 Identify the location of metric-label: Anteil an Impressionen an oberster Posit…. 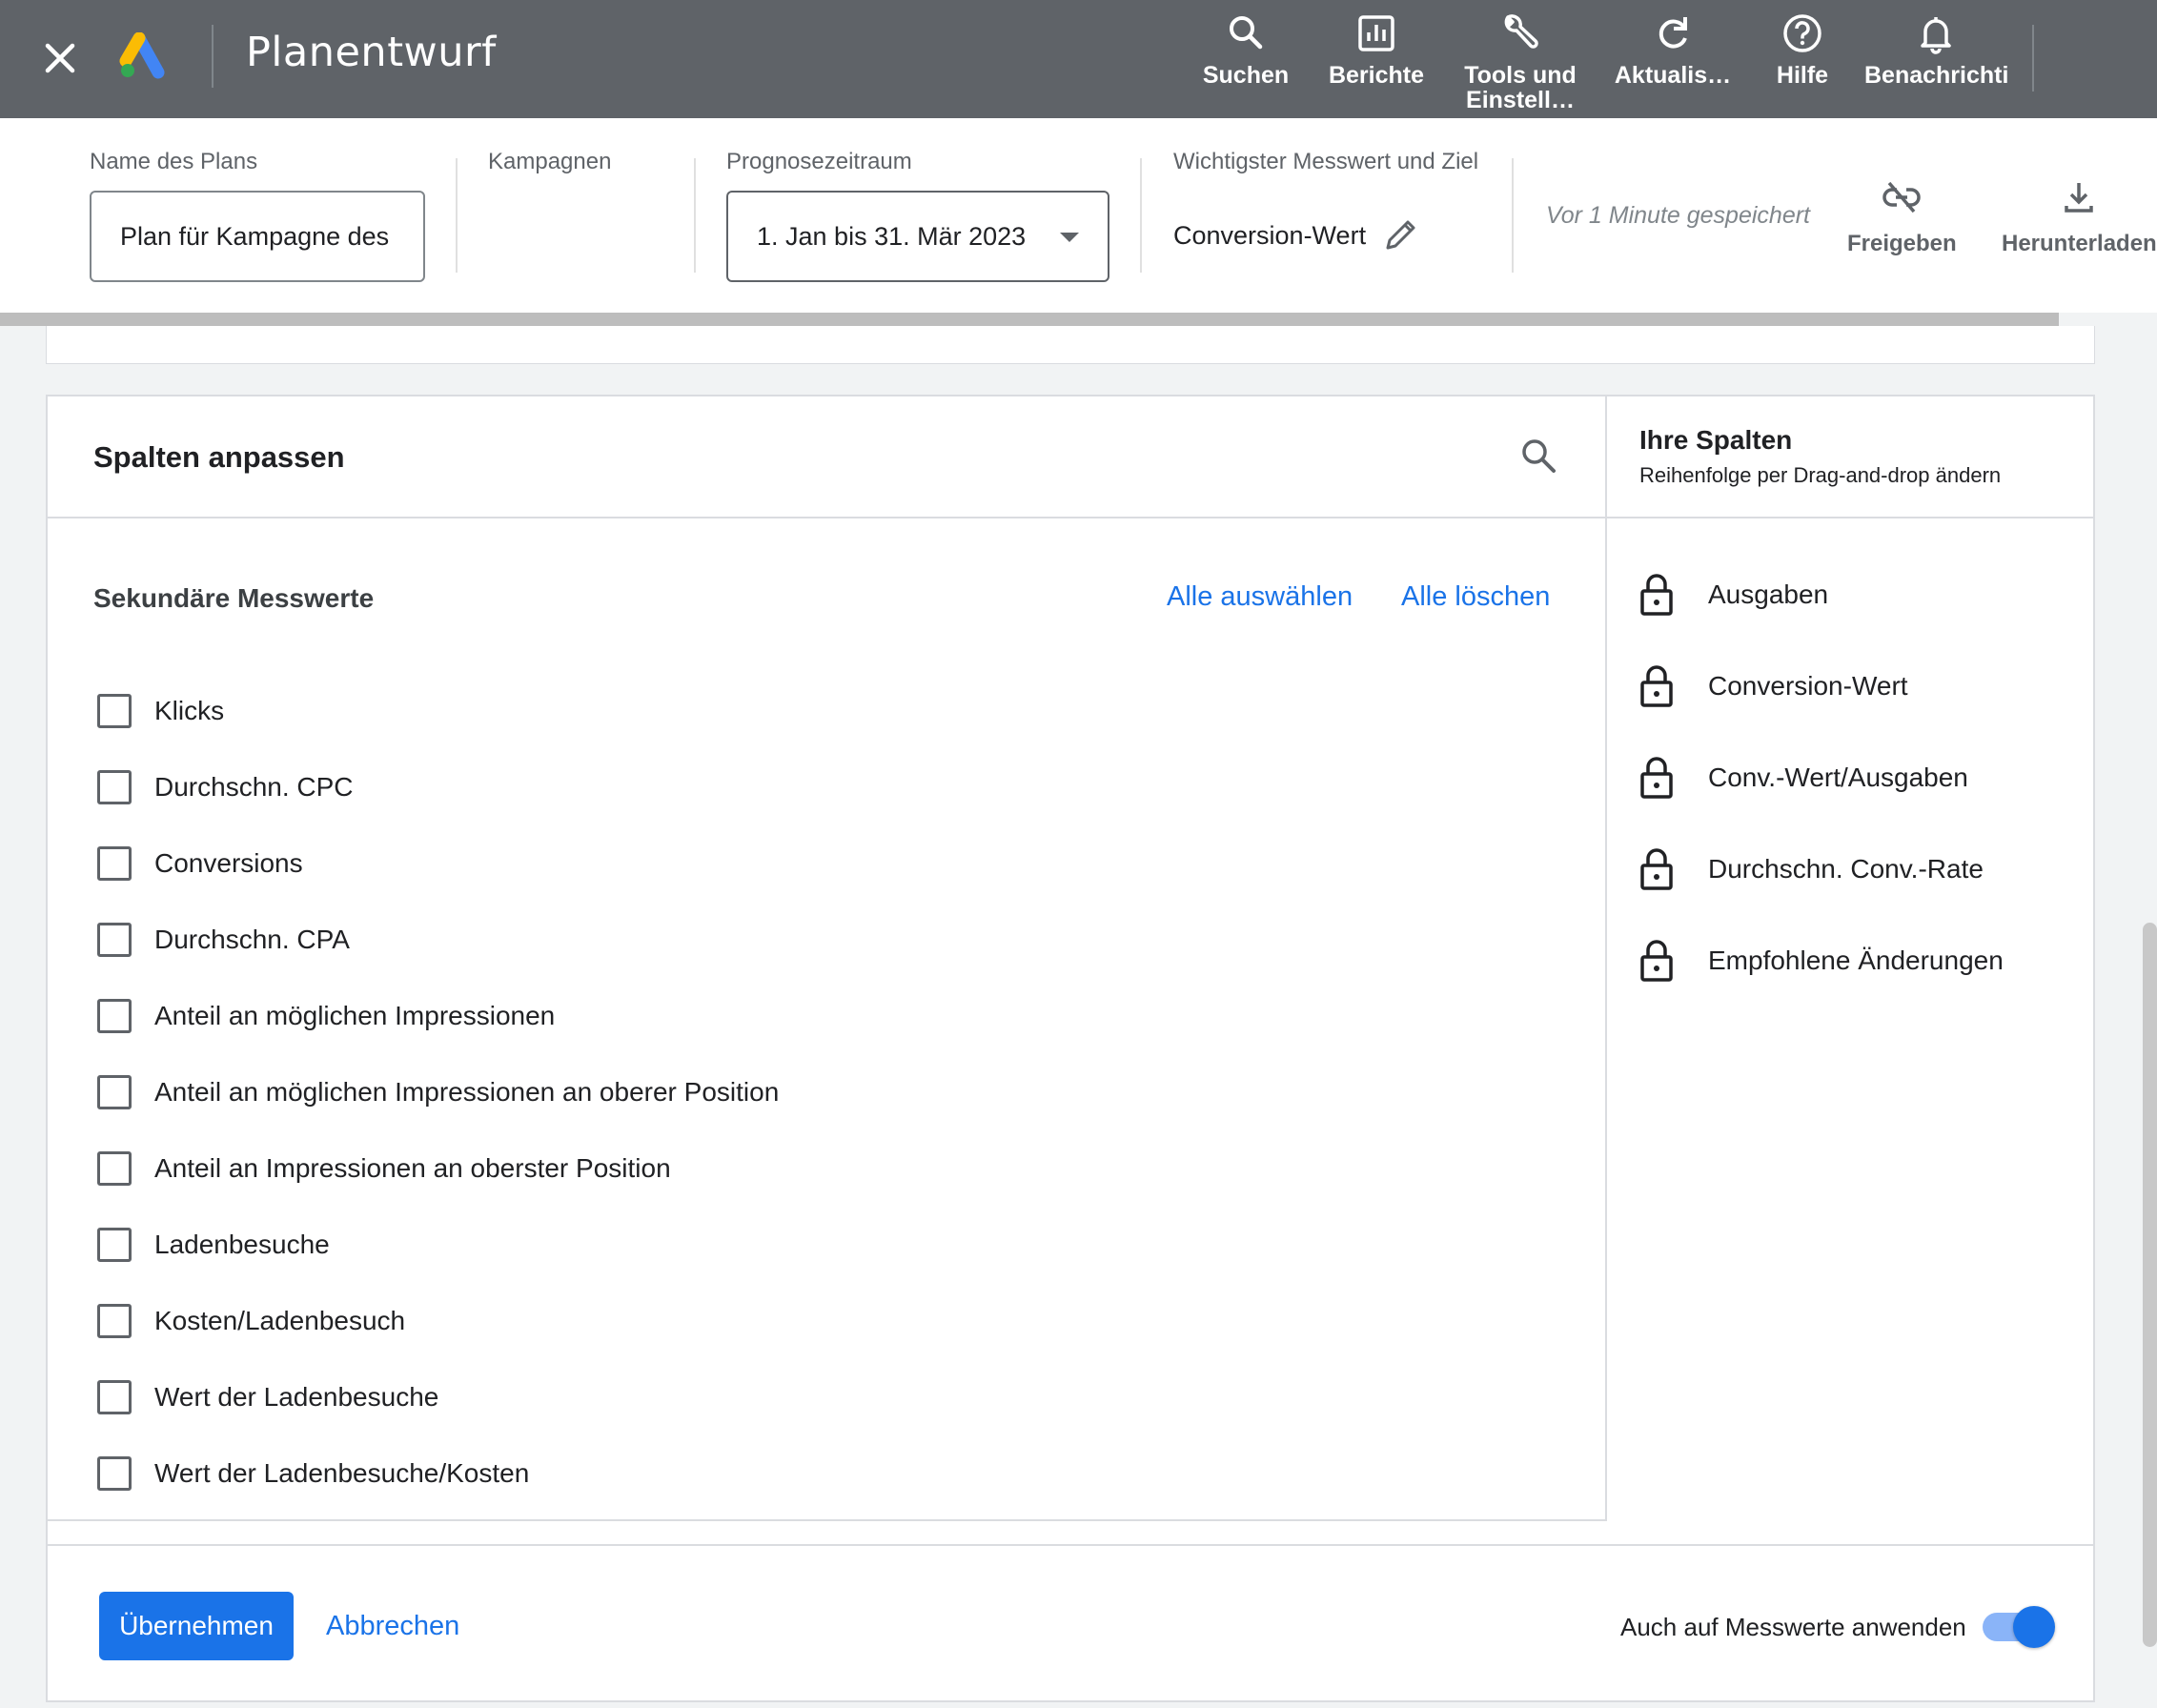
(412, 1168).